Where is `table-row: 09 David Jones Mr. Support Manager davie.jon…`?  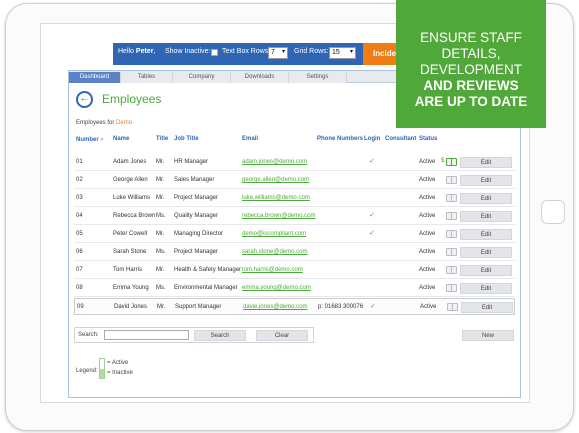 table-row: 09 David Jones Mr. Support Manager davie.jon… is located at coordinates (294, 306).